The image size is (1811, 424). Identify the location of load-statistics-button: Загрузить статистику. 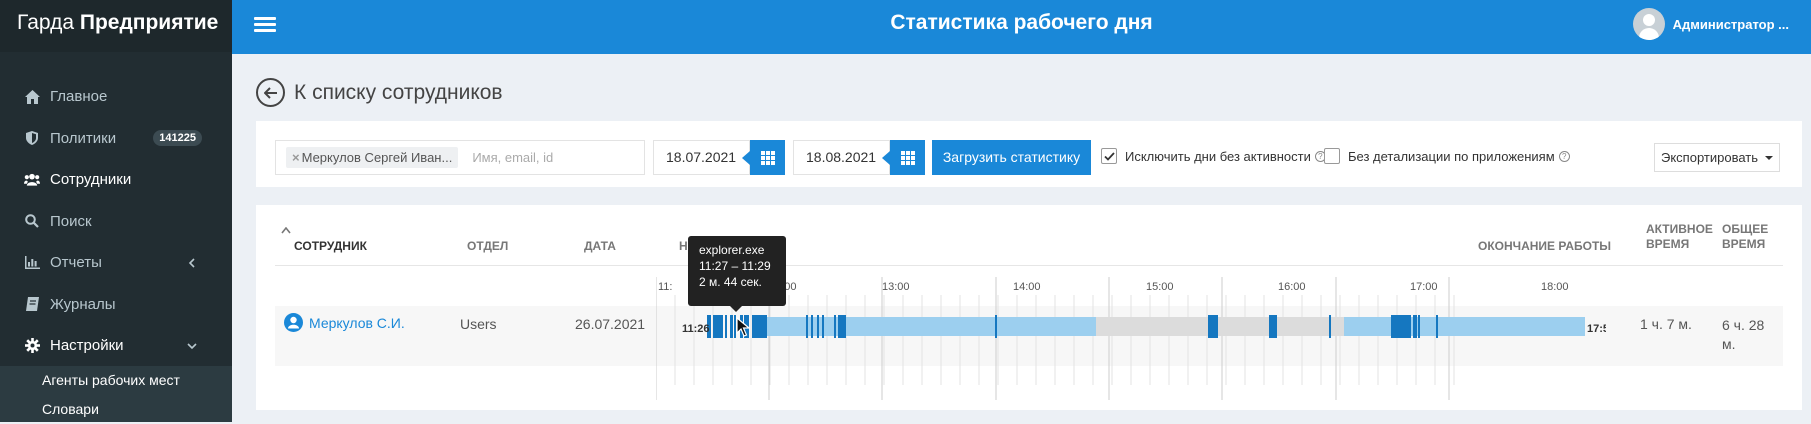
(1011, 157).